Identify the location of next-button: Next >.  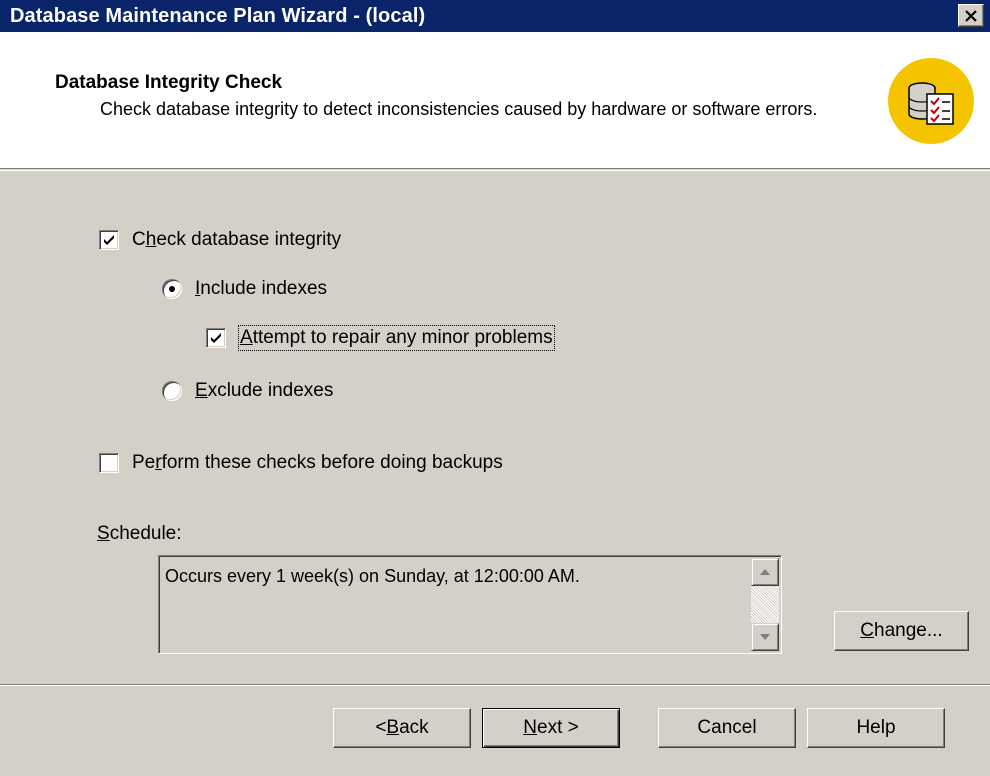
(551, 728).